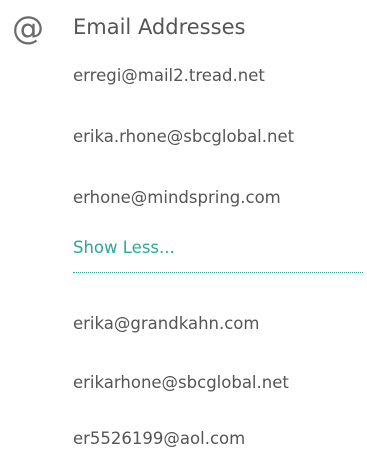  What do you see at coordinates (181, 383) in the screenshot?
I see `email-address: erikarhone@sbcglobal.net` at bounding box center [181, 383].